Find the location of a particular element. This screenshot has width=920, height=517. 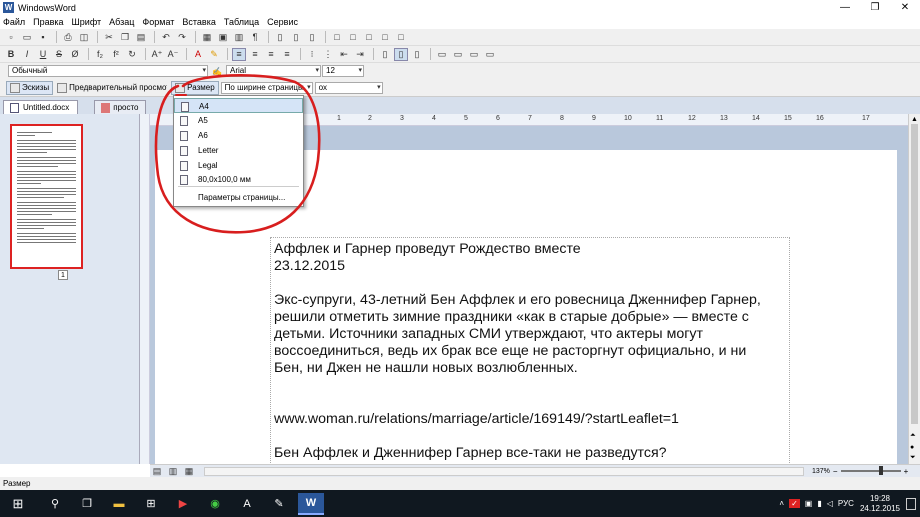

menu-paragraph: Абзац is located at coordinates (121, 22).